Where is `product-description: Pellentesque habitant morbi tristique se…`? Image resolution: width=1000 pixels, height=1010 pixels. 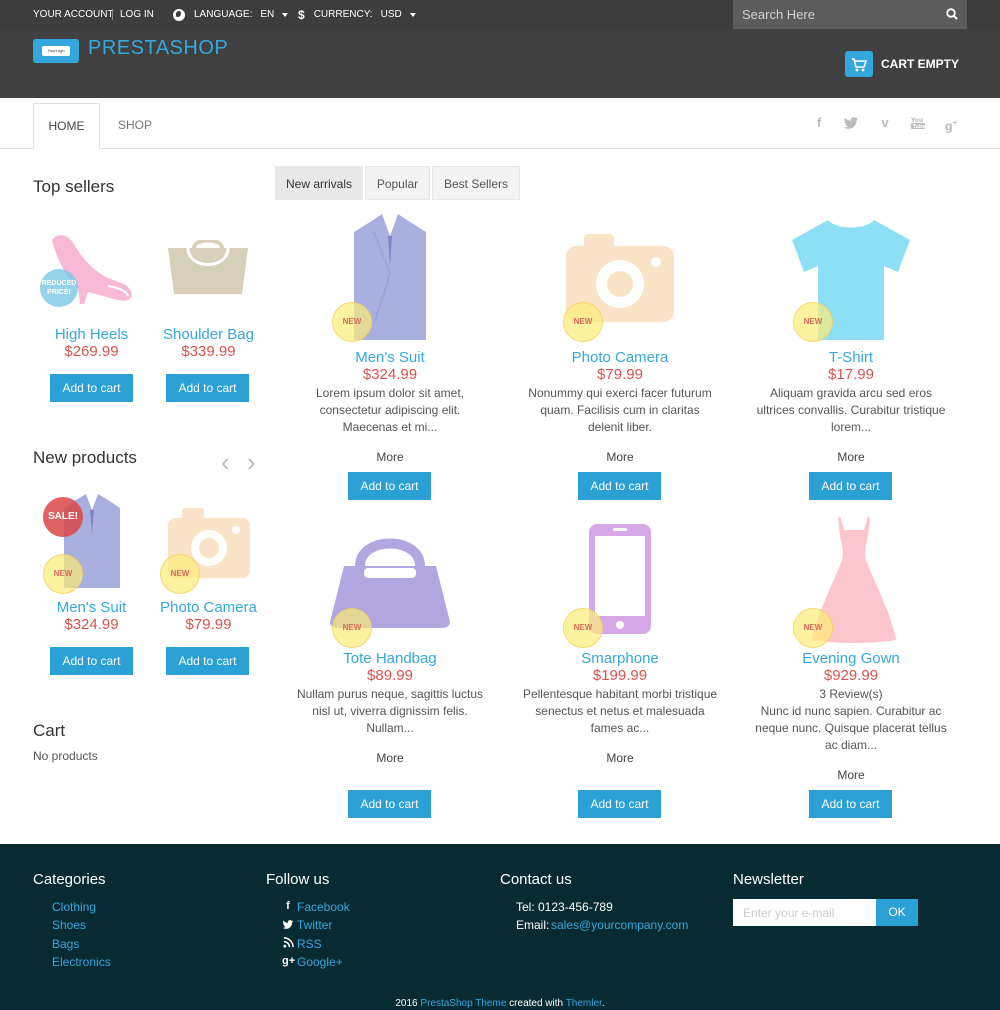 product-description: Pellentesque habitant morbi tristique se… is located at coordinates (620, 711).